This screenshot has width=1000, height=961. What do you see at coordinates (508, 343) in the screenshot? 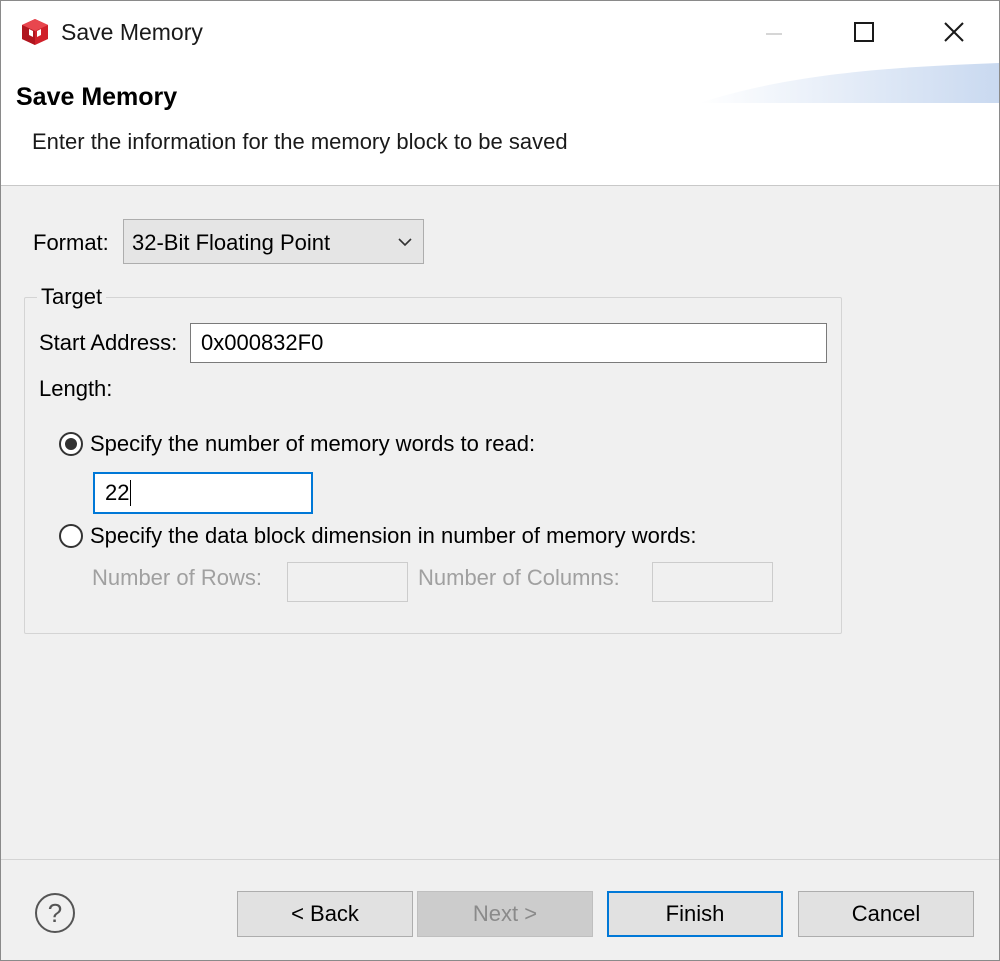
I see `start-address-input: 0x000832F0` at bounding box center [508, 343].